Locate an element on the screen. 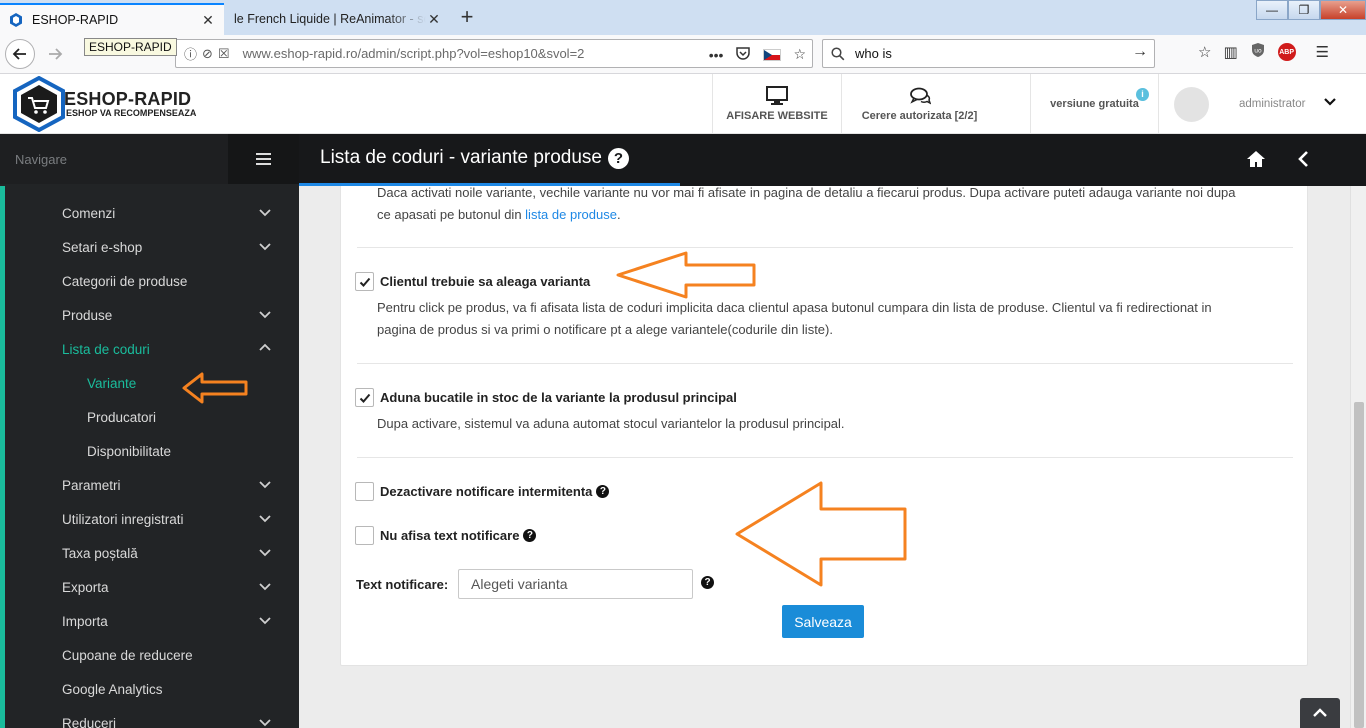  option-client-must-choose: Clientul trebuie sa aleaga varianta is located at coordinates (472, 281).